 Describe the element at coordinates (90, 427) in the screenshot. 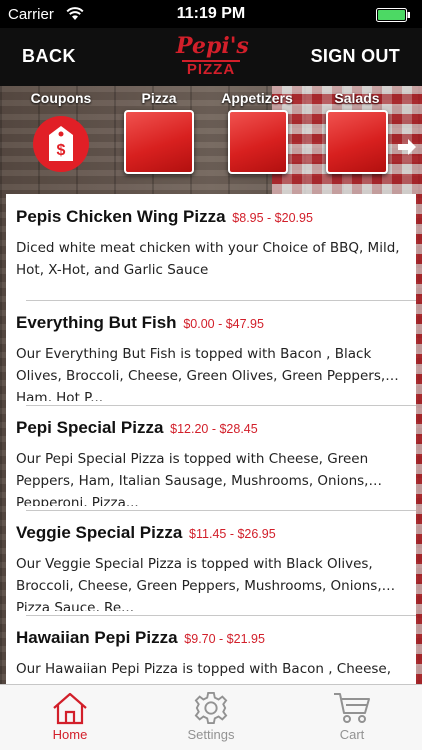

I see `menu-item-name: Pepi Special Pizza` at that location.